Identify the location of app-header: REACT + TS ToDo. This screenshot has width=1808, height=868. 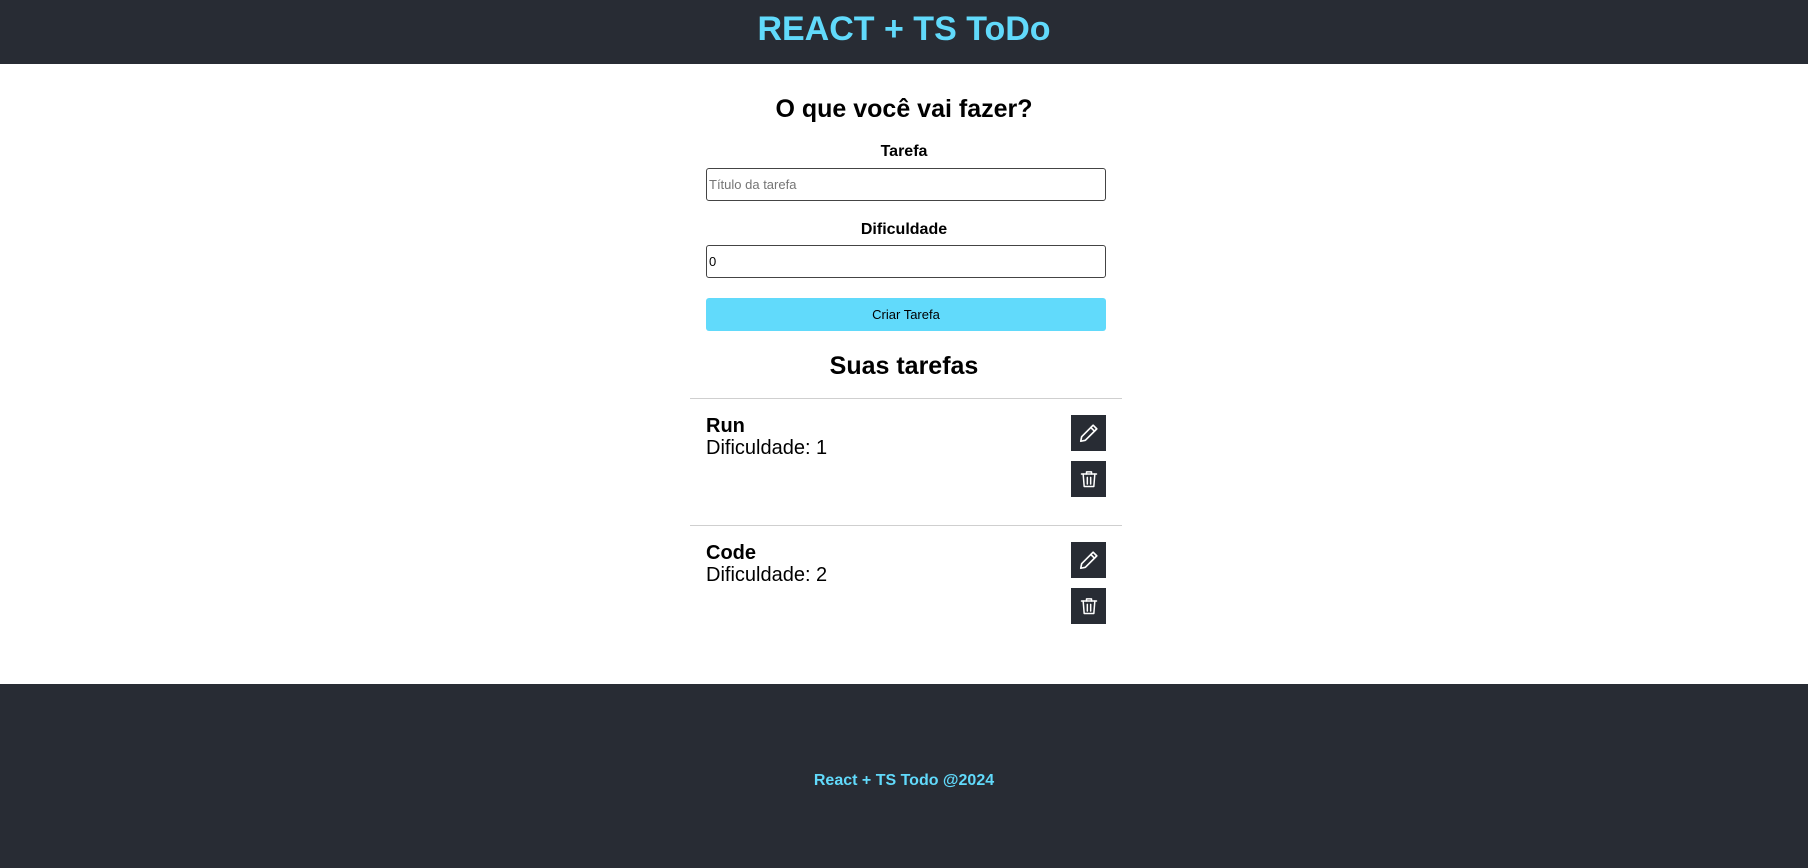
(904, 32).